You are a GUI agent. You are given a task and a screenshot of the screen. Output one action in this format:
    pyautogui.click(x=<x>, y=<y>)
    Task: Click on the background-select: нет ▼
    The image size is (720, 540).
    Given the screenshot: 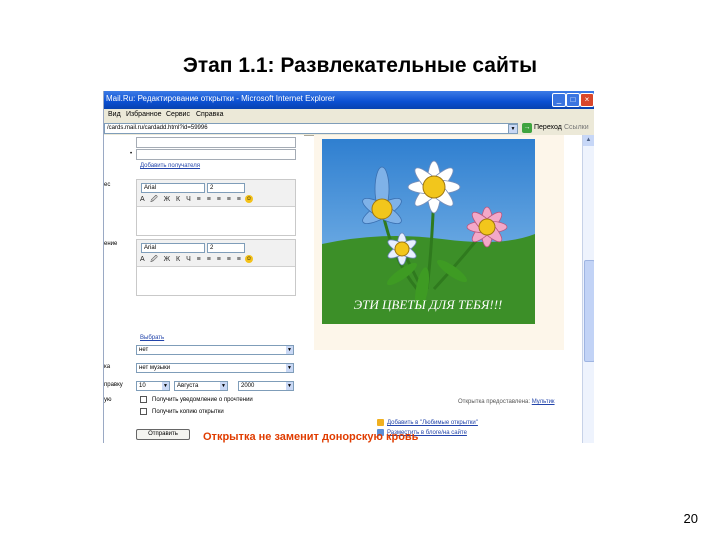 What is the action you would take?
    pyautogui.click(x=215, y=350)
    